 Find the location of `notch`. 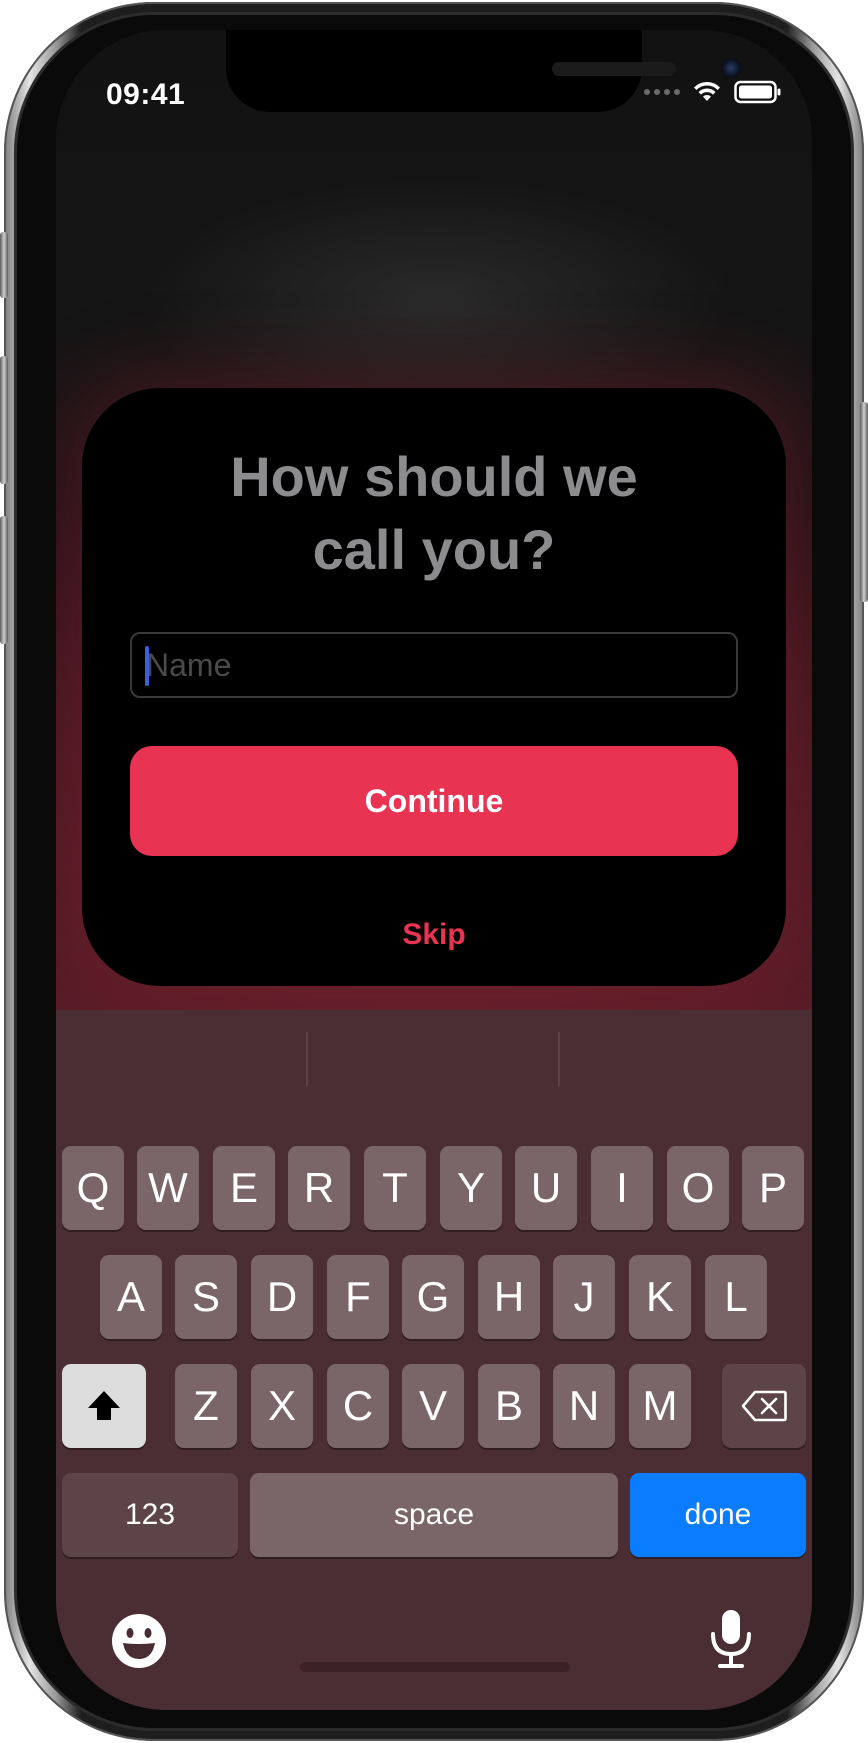

notch is located at coordinates (483, 71).